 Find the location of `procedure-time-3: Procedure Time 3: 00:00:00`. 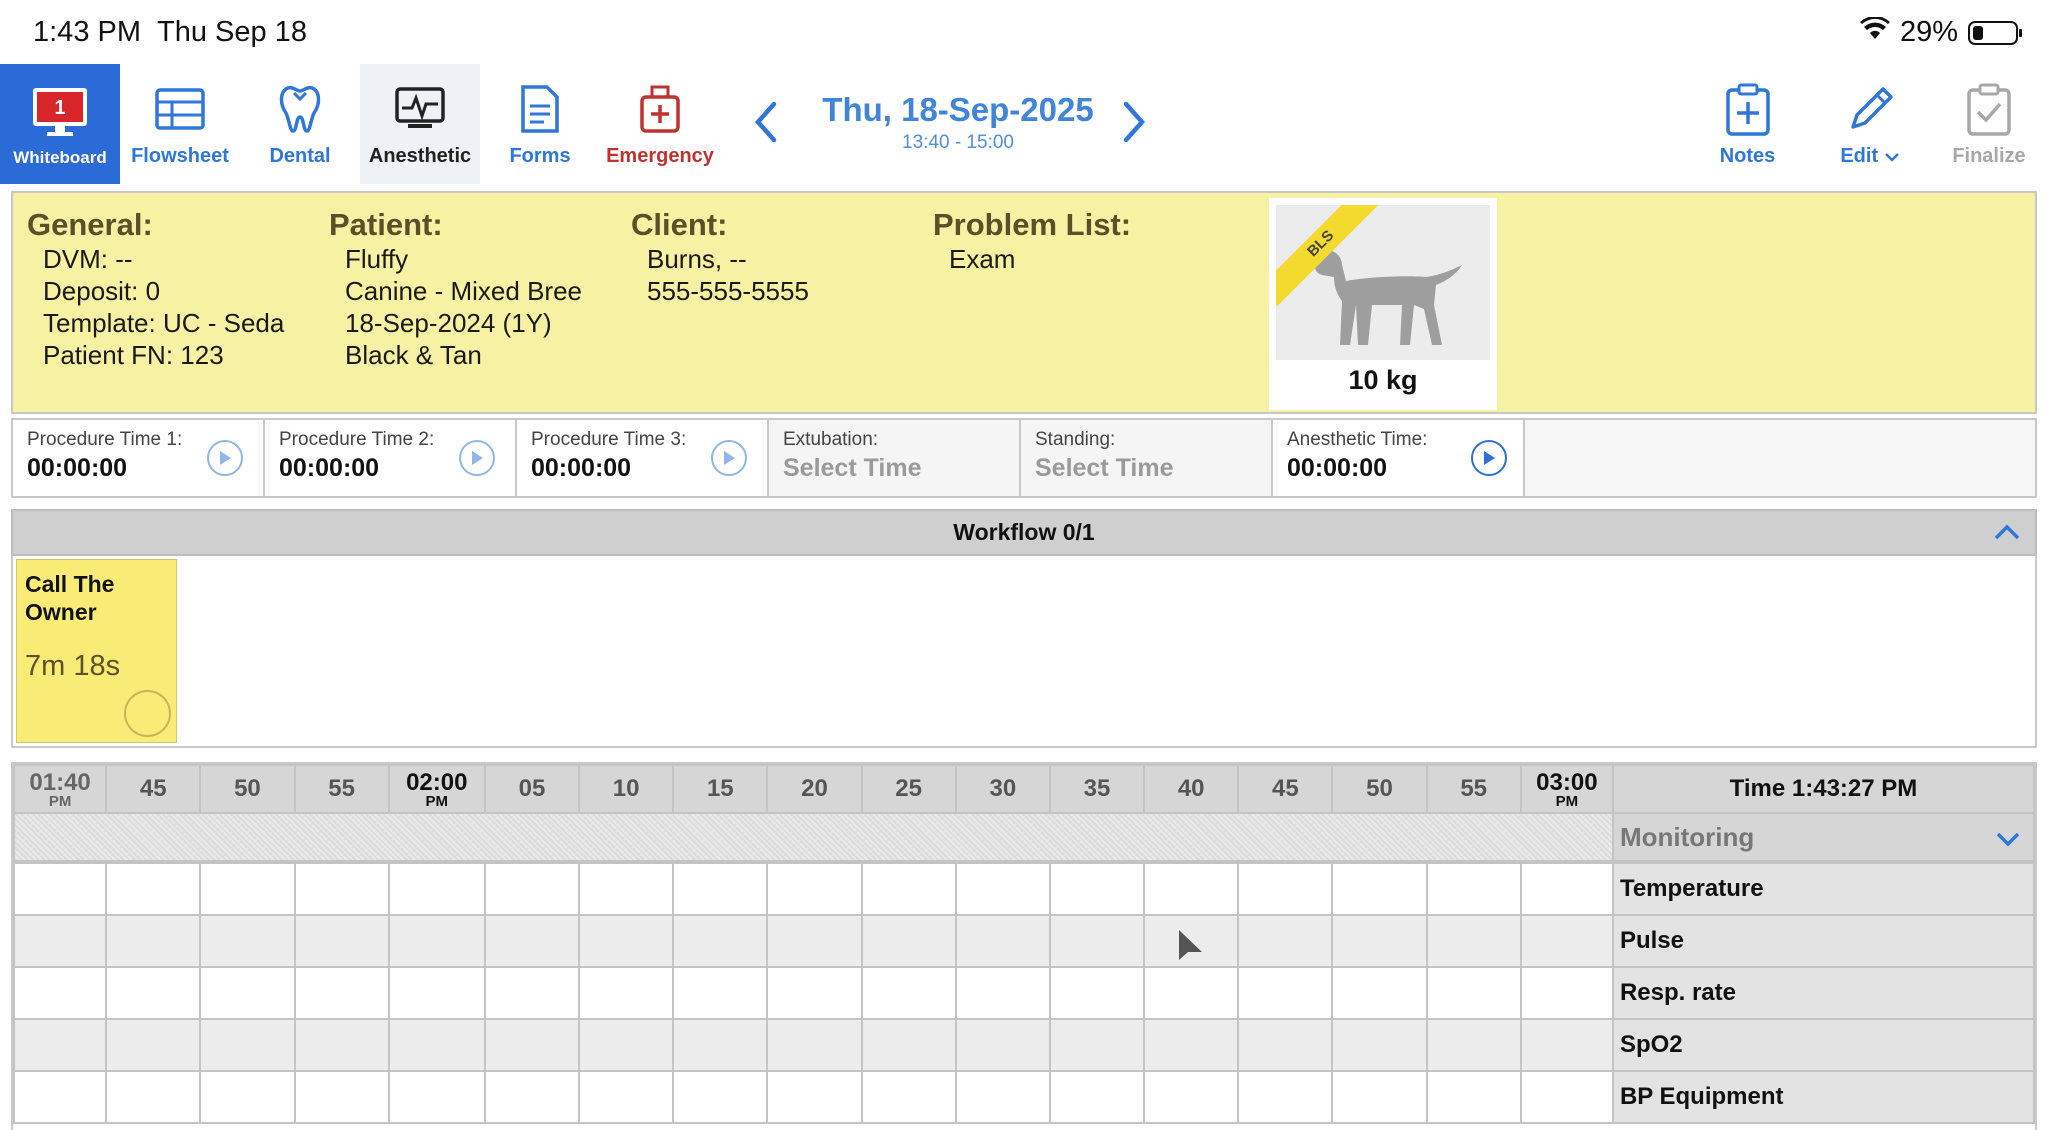

procedure-time-3: Procedure Time 3: 00:00:00 is located at coordinates (643, 458).